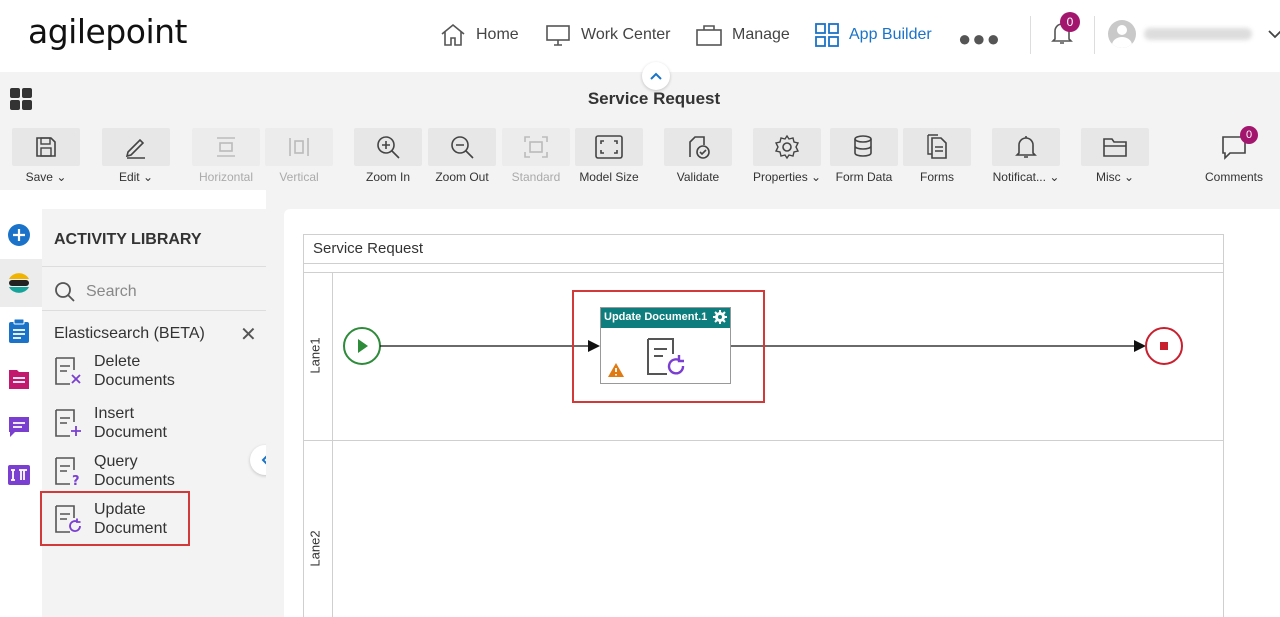 The width and height of the screenshot is (1280, 617). Describe the element at coordinates (609, 177) in the screenshot. I see `model-size-label: Model Size` at that location.